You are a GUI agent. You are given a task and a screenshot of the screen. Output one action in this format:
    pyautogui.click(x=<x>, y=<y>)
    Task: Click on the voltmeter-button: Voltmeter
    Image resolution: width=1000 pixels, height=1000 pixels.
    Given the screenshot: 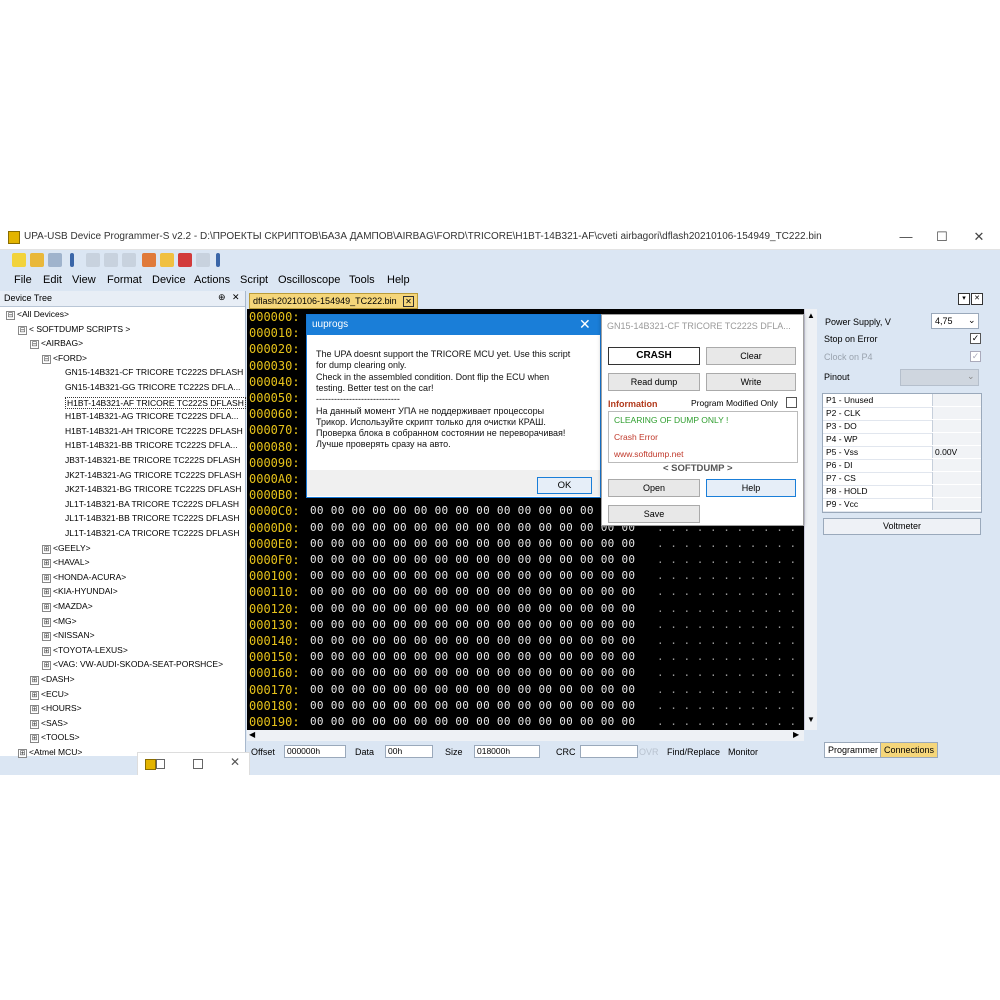 What is the action you would take?
    pyautogui.click(x=902, y=526)
    